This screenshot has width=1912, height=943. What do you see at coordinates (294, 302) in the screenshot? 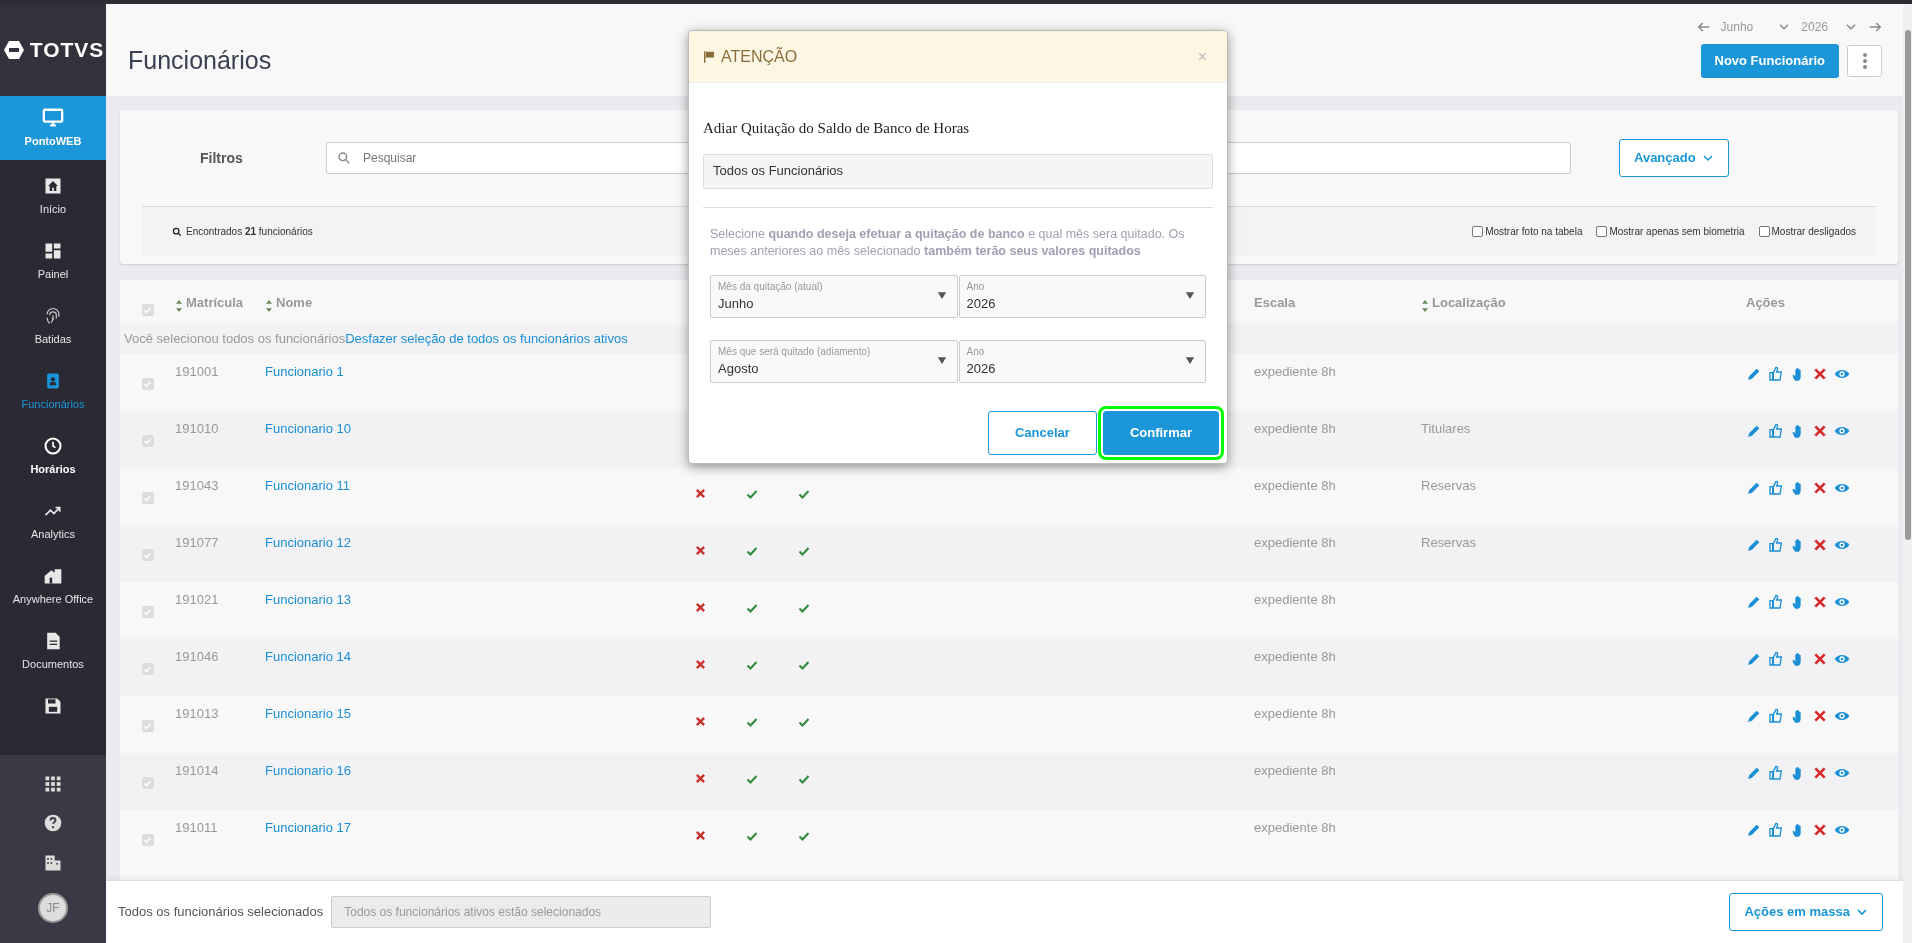
I see `column-header: Nome` at bounding box center [294, 302].